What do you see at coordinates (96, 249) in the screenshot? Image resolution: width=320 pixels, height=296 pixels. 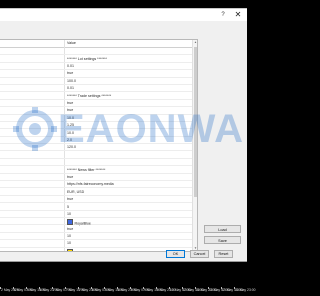 I see `table-row: Gold` at bounding box center [96, 249].